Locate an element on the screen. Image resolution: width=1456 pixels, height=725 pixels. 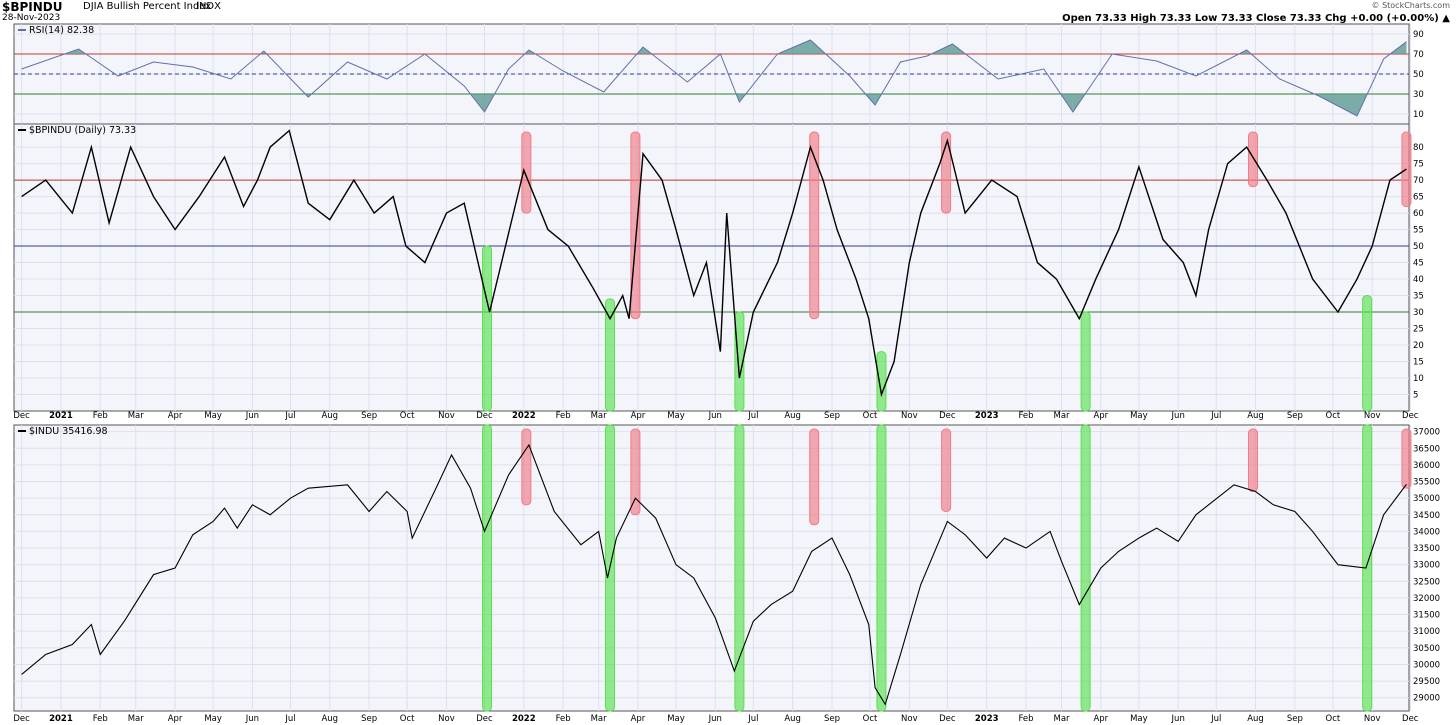
y-tick-label: 32000 is located at coordinates (1426, 599).